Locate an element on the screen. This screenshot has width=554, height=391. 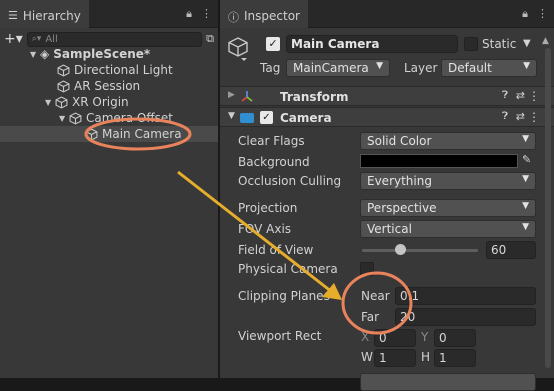
tab-inspector-label: Inspector is located at coordinates (272, 16).